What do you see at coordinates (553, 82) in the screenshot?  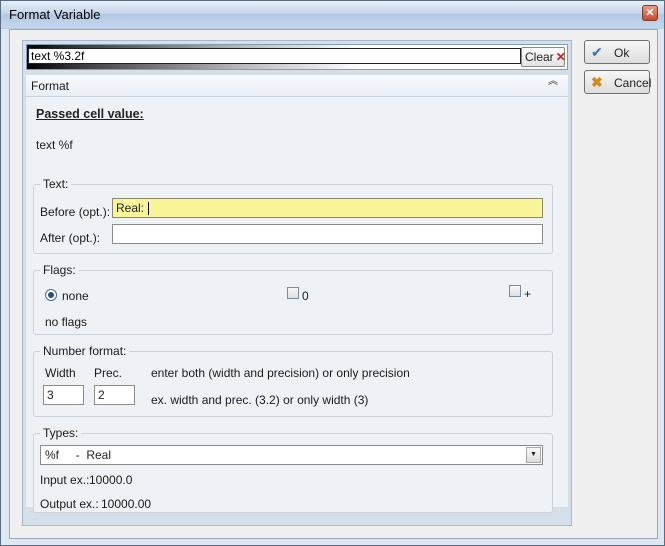 I see `chevron-double-up-icon: ︽` at bounding box center [553, 82].